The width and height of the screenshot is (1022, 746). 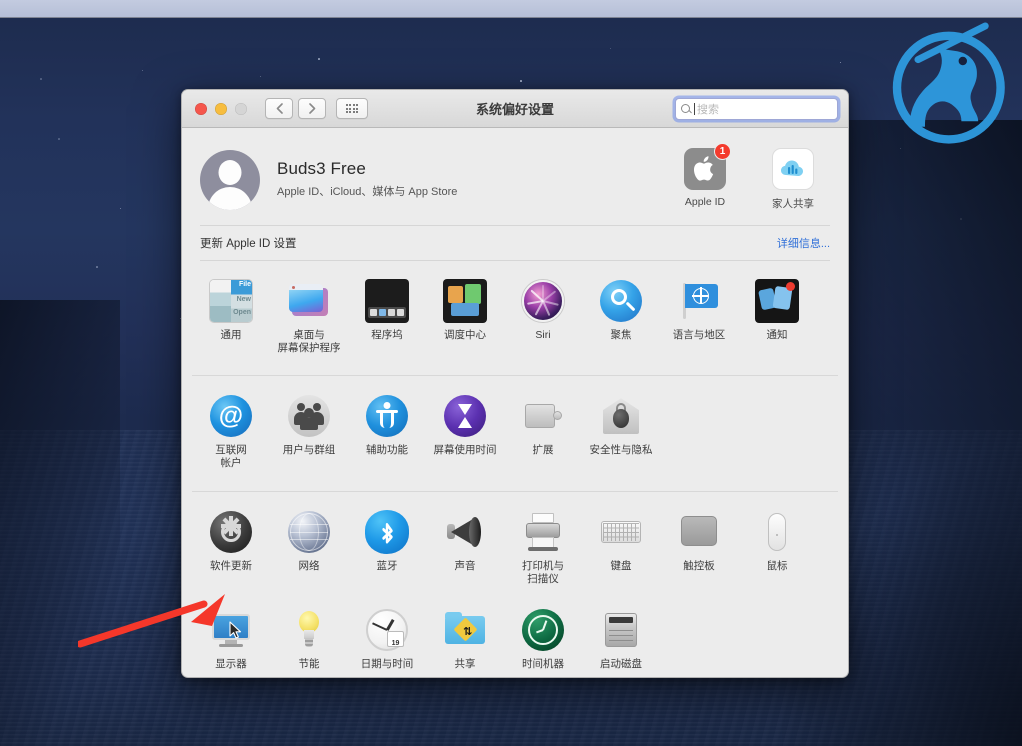 I want to click on forward-button, so click(x=312, y=108).